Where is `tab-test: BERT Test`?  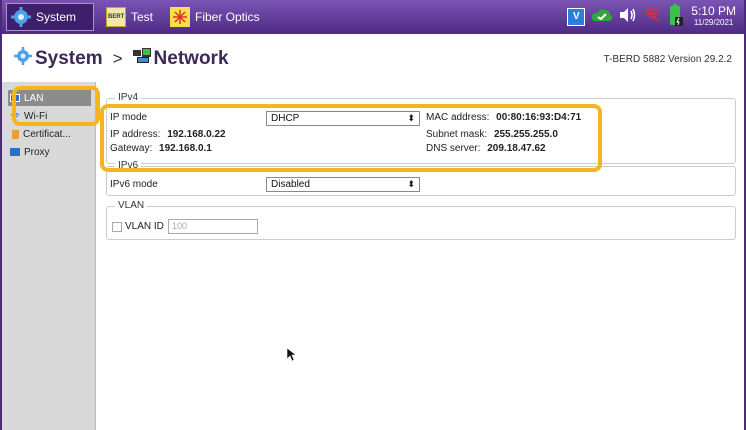 tab-test: BERT Test is located at coordinates (132, 17).